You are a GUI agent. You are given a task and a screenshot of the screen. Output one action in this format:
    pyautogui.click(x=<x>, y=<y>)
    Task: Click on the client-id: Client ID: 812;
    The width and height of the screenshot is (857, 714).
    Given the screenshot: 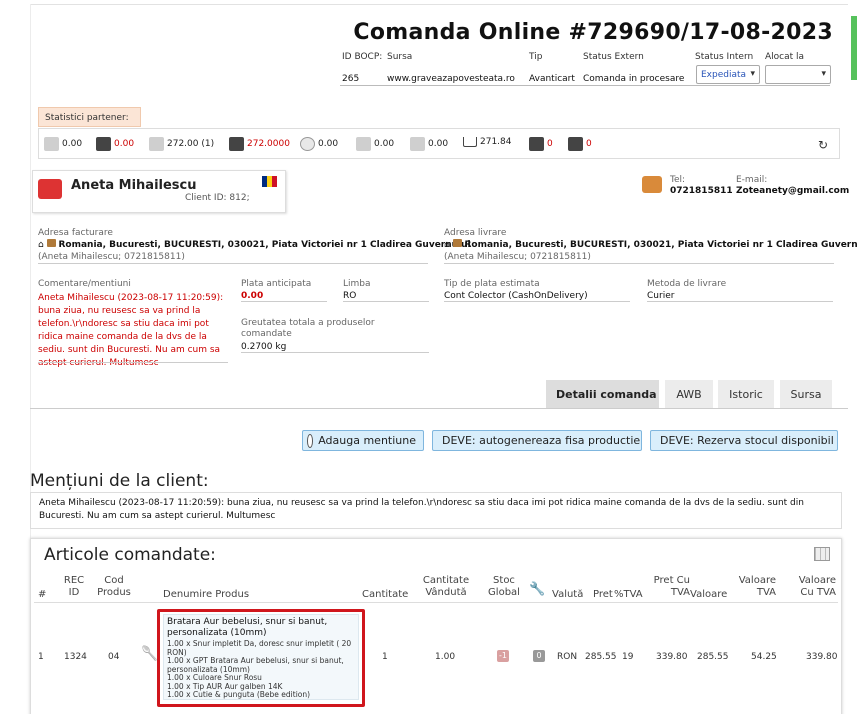 What is the action you would take?
    pyautogui.click(x=217, y=198)
    